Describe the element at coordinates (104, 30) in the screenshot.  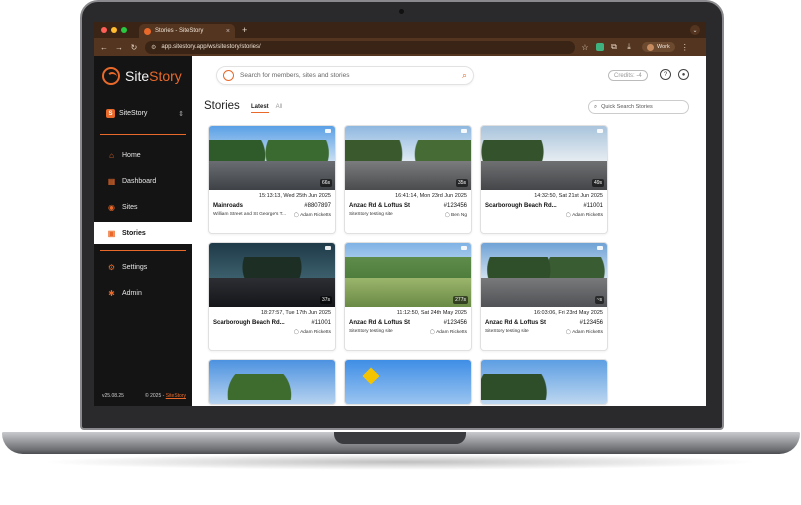
I see `close-window-button` at that location.